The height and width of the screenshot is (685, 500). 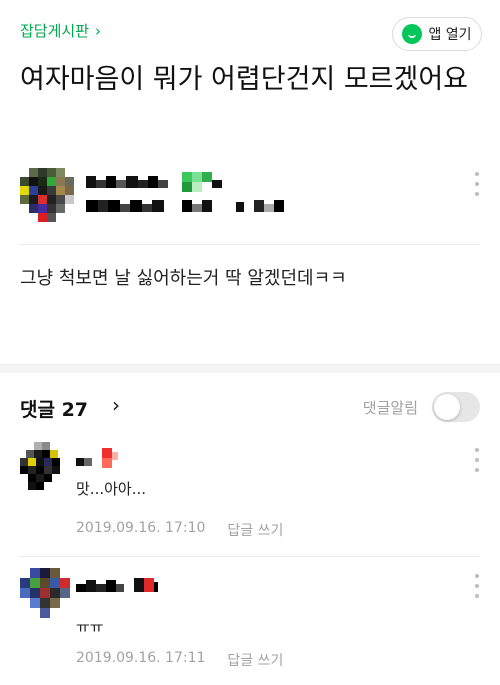 What do you see at coordinates (390, 408) in the screenshot?
I see `comment-alarm-label: 댓글알림` at bounding box center [390, 408].